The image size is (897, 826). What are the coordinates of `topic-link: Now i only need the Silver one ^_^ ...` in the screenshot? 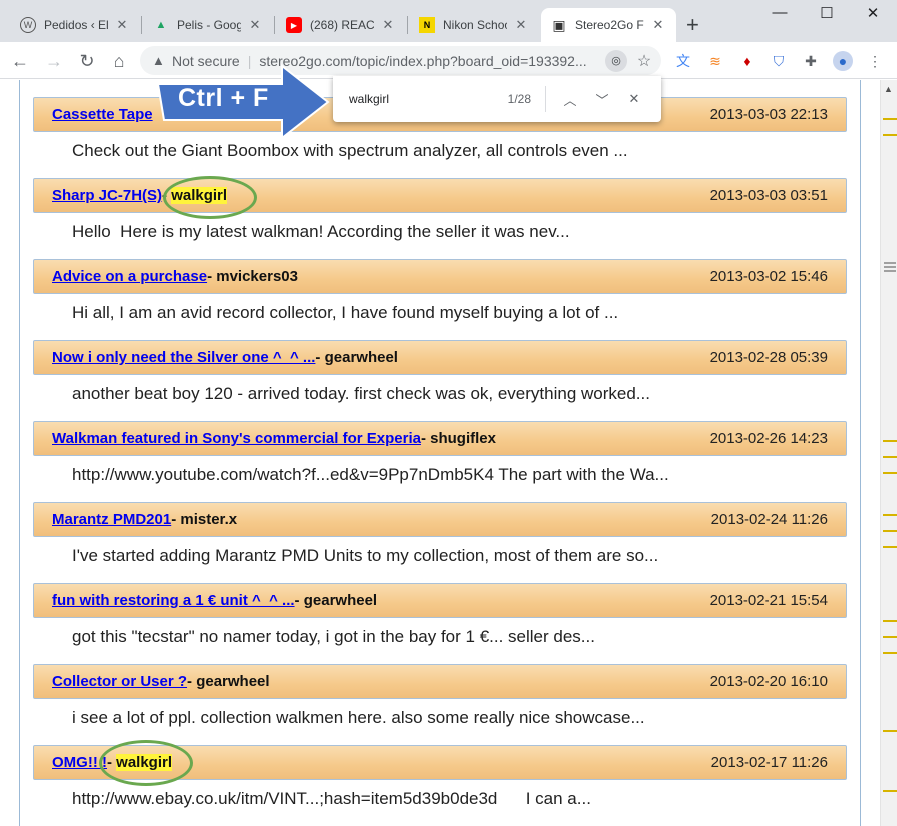 It's located at (183, 357).